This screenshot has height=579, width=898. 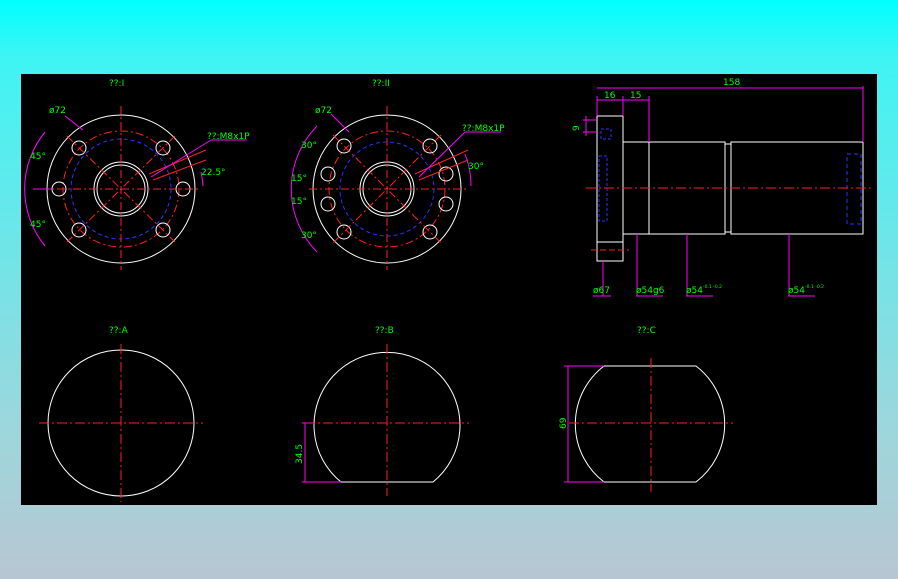 What do you see at coordinates (119, 331) in the screenshot?
I see `view-a-title: ??:A` at bounding box center [119, 331].